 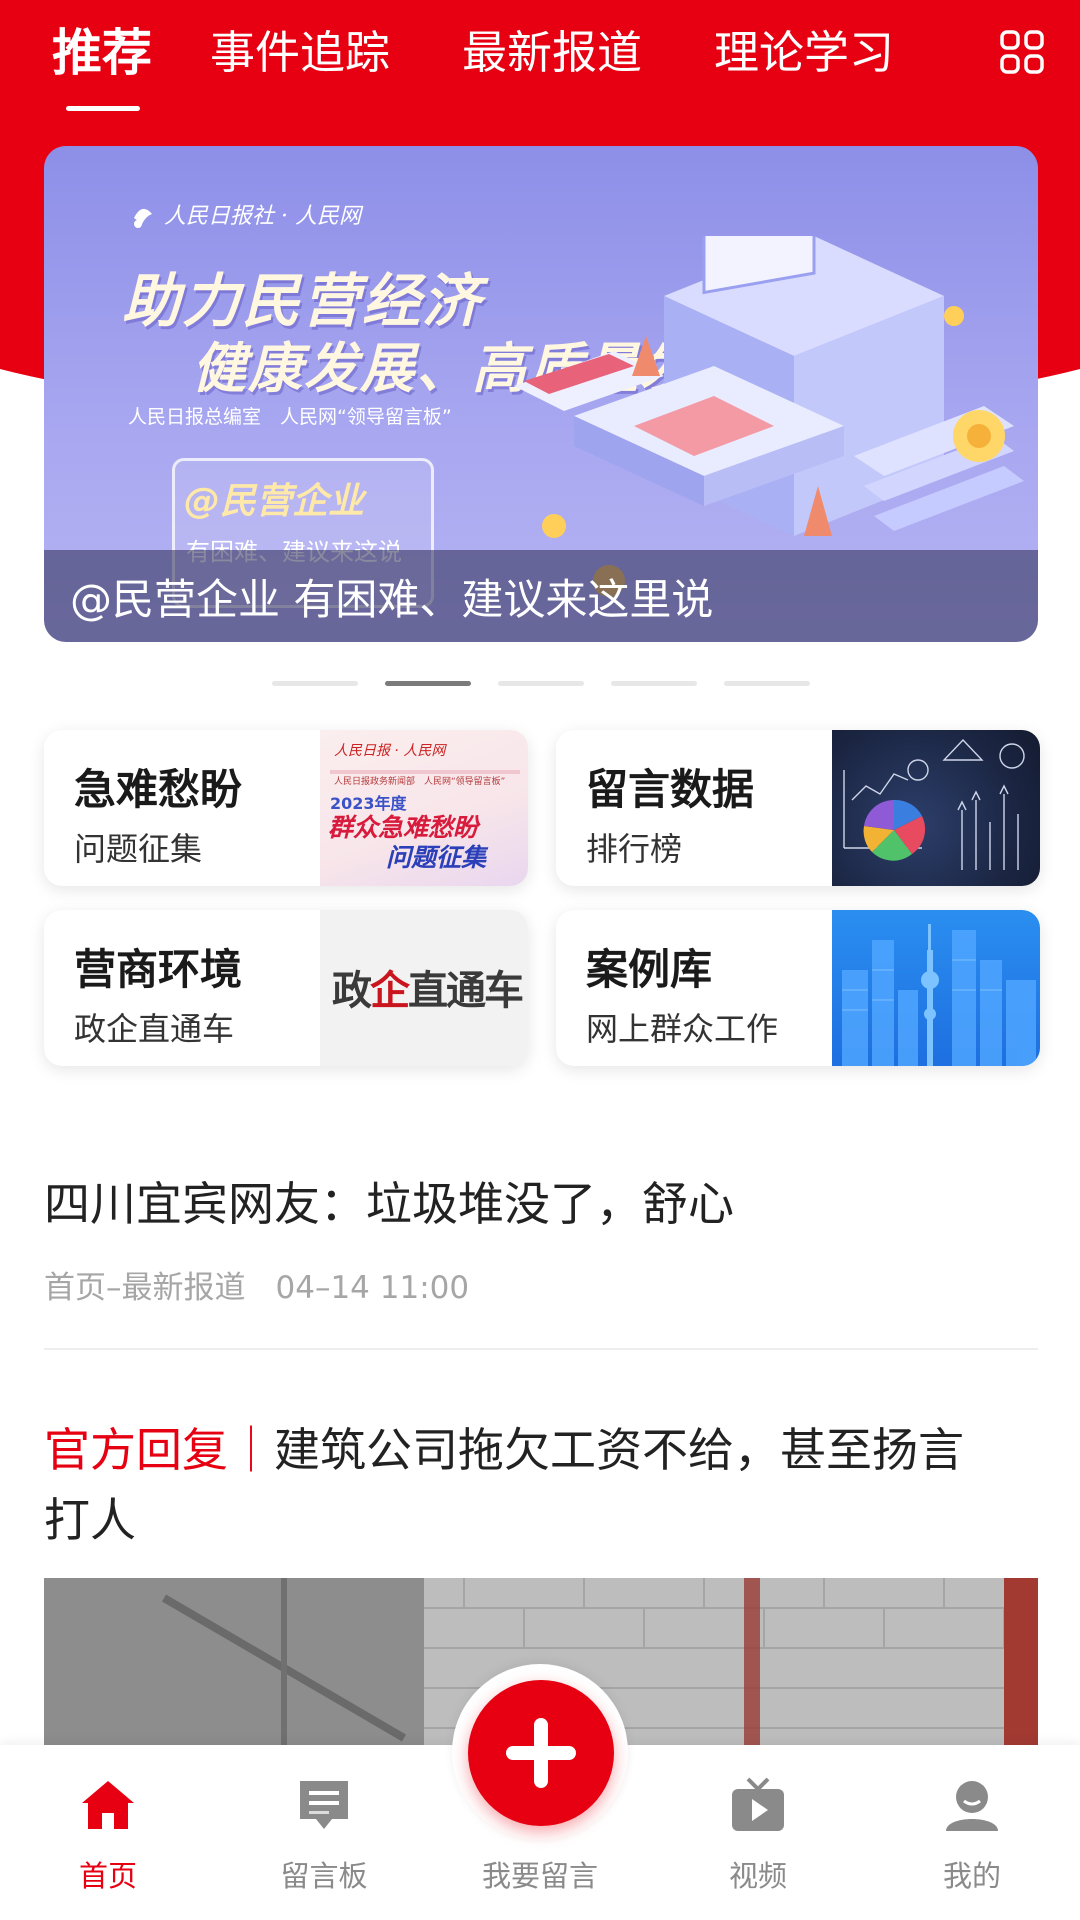 What do you see at coordinates (939, 995) in the screenshot?
I see `city-skyline-icon` at bounding box center [939, 995].